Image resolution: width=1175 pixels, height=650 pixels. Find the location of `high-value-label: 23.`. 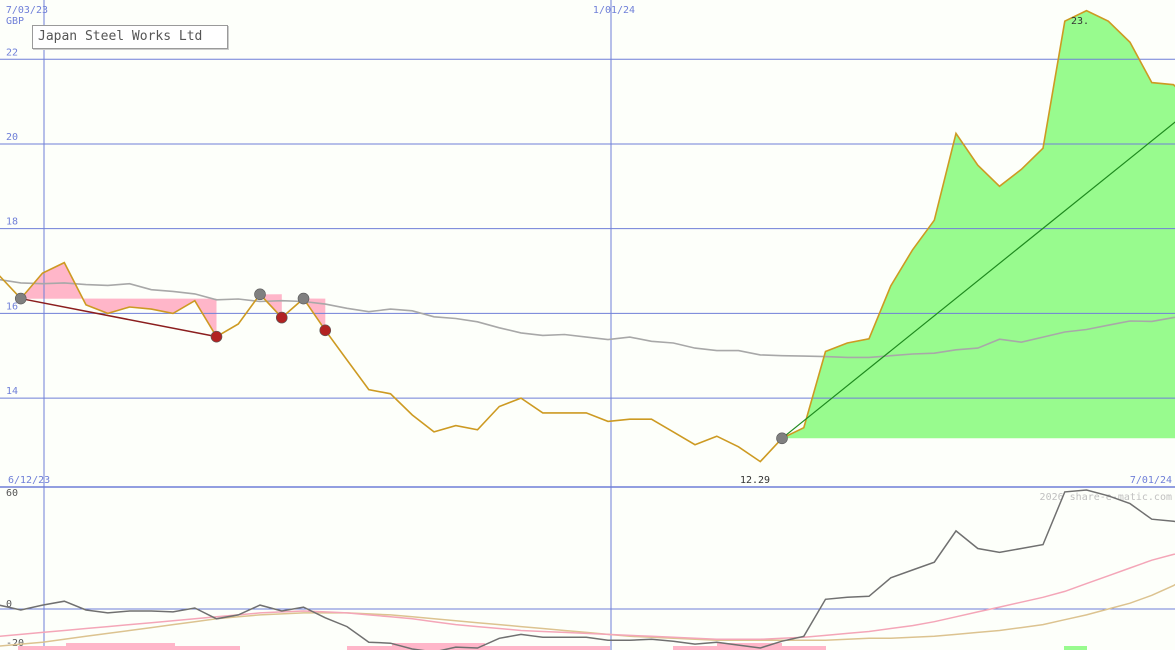

high-value-label: 23. is located at coordinates (1080, 21).